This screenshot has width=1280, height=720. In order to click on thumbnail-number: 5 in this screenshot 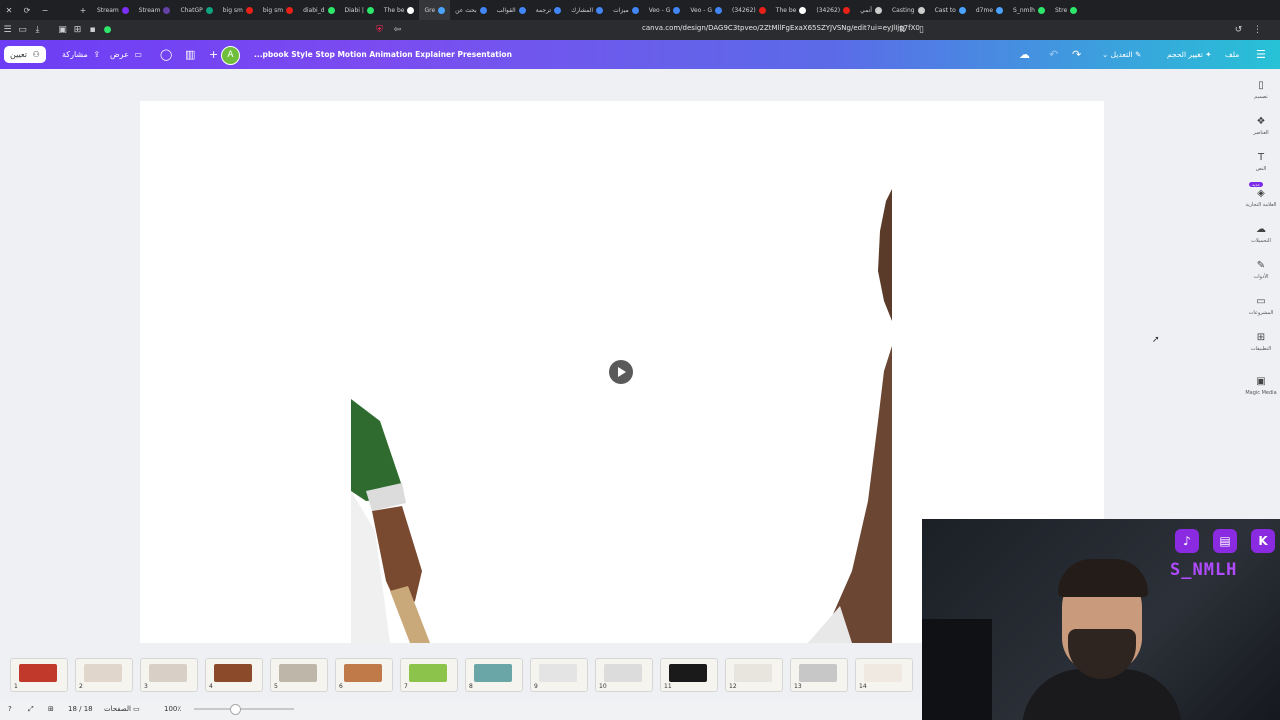, I will do `click(276, 686)`.